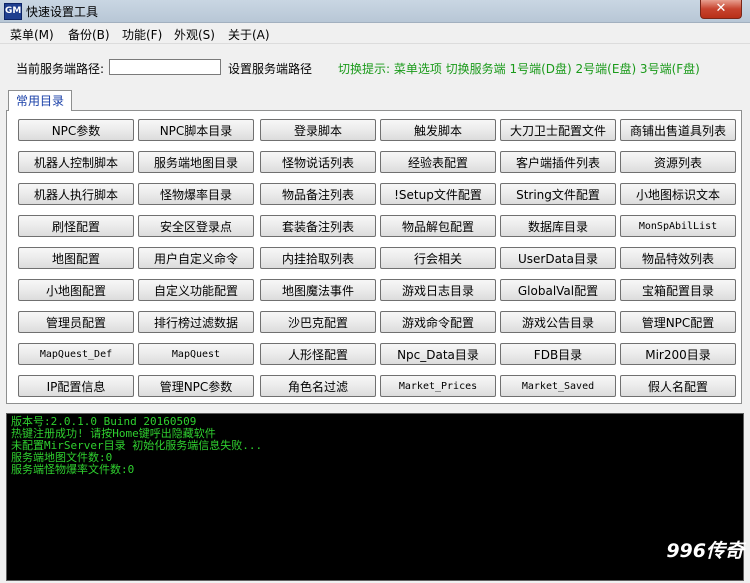 This screenshot has height=583, width=750. What do you see at coordinates (375, 33) in the screenshot?
I see `menu-bar: 菜单(M) 备份(B) 功能(F) 外观(S) 关于(A)` at bounding box center [375, 33].